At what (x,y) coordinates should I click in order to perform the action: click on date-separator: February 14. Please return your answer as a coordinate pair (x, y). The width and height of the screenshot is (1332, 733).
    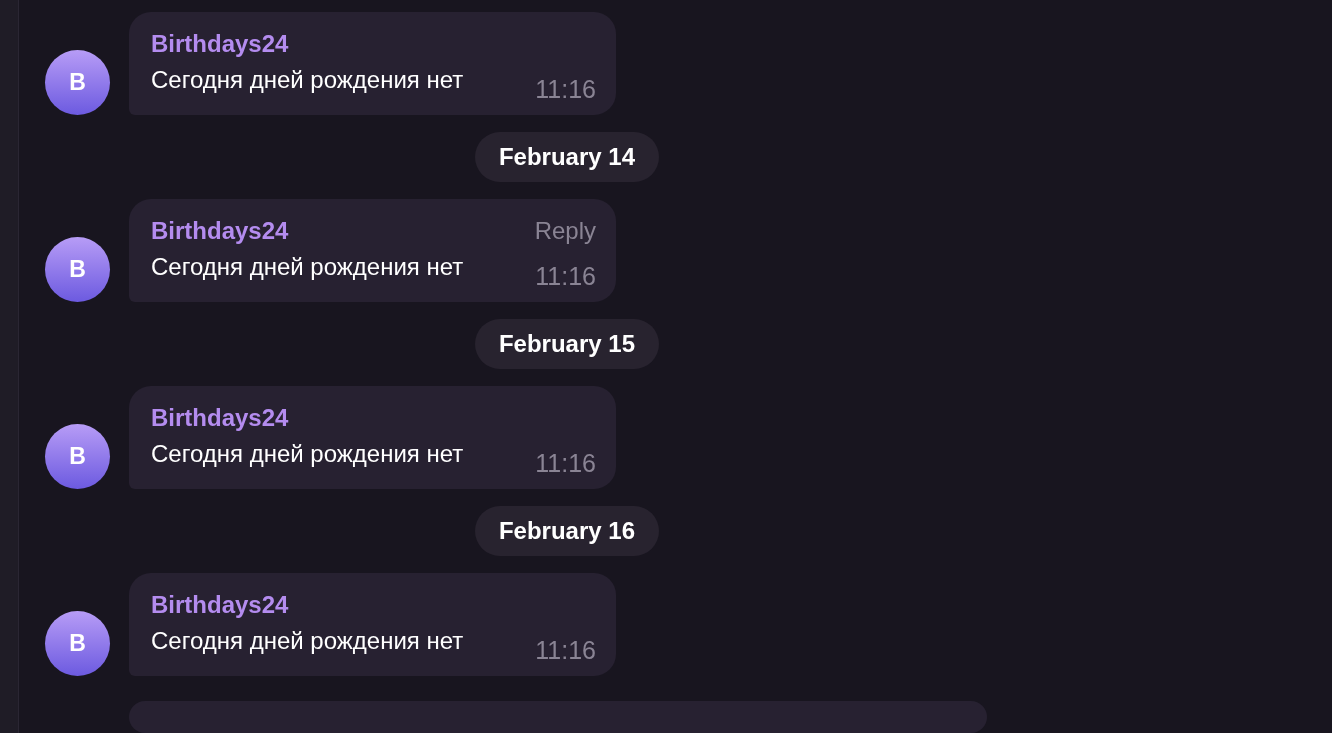
    Looking at the image, I should click on (567, 157).